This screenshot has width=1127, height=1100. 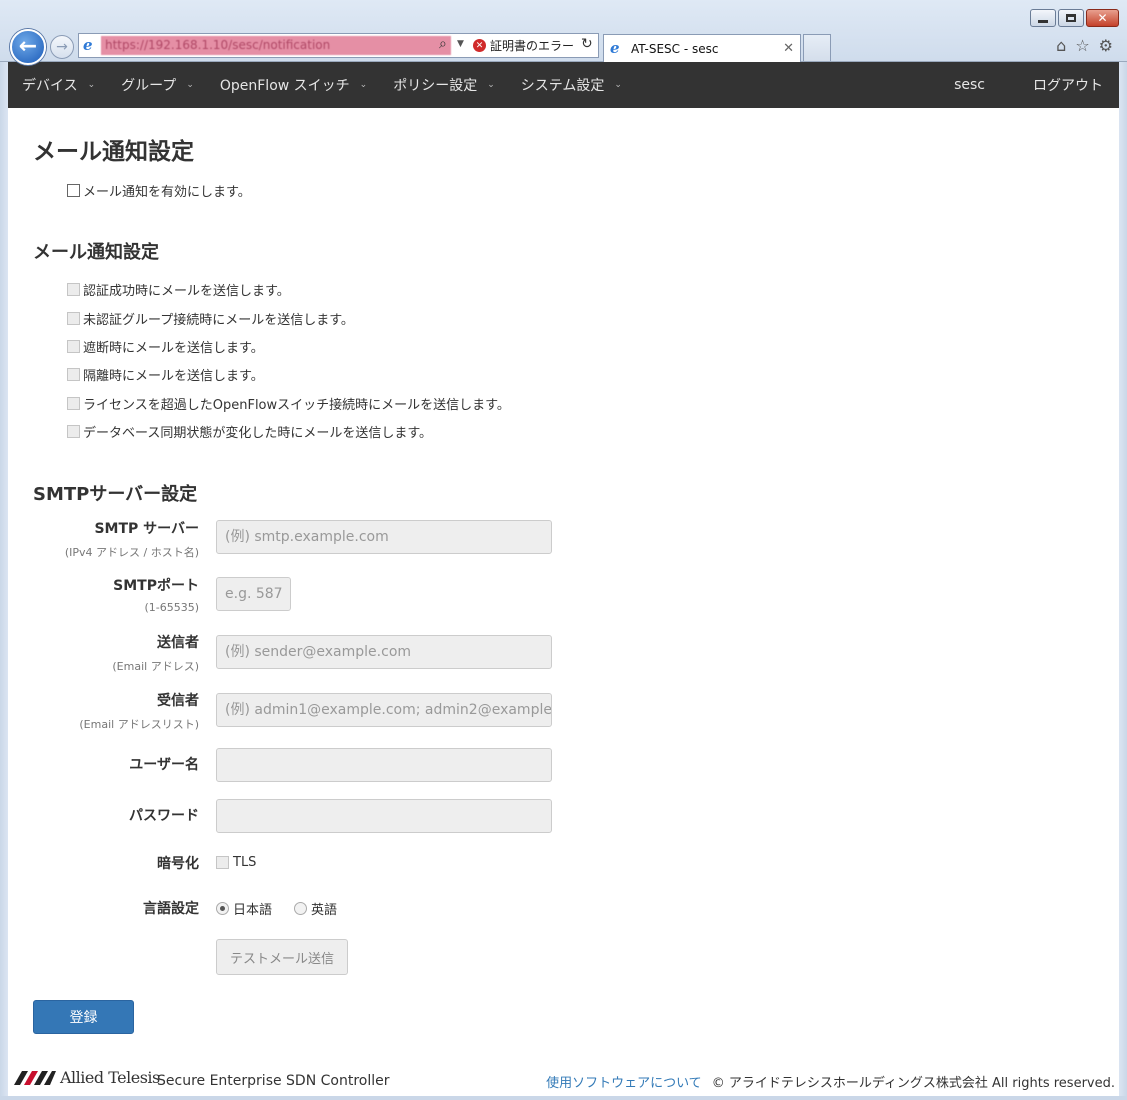 I want to click on nav-groups: グループ ⌄, so click(x=156, y=85).